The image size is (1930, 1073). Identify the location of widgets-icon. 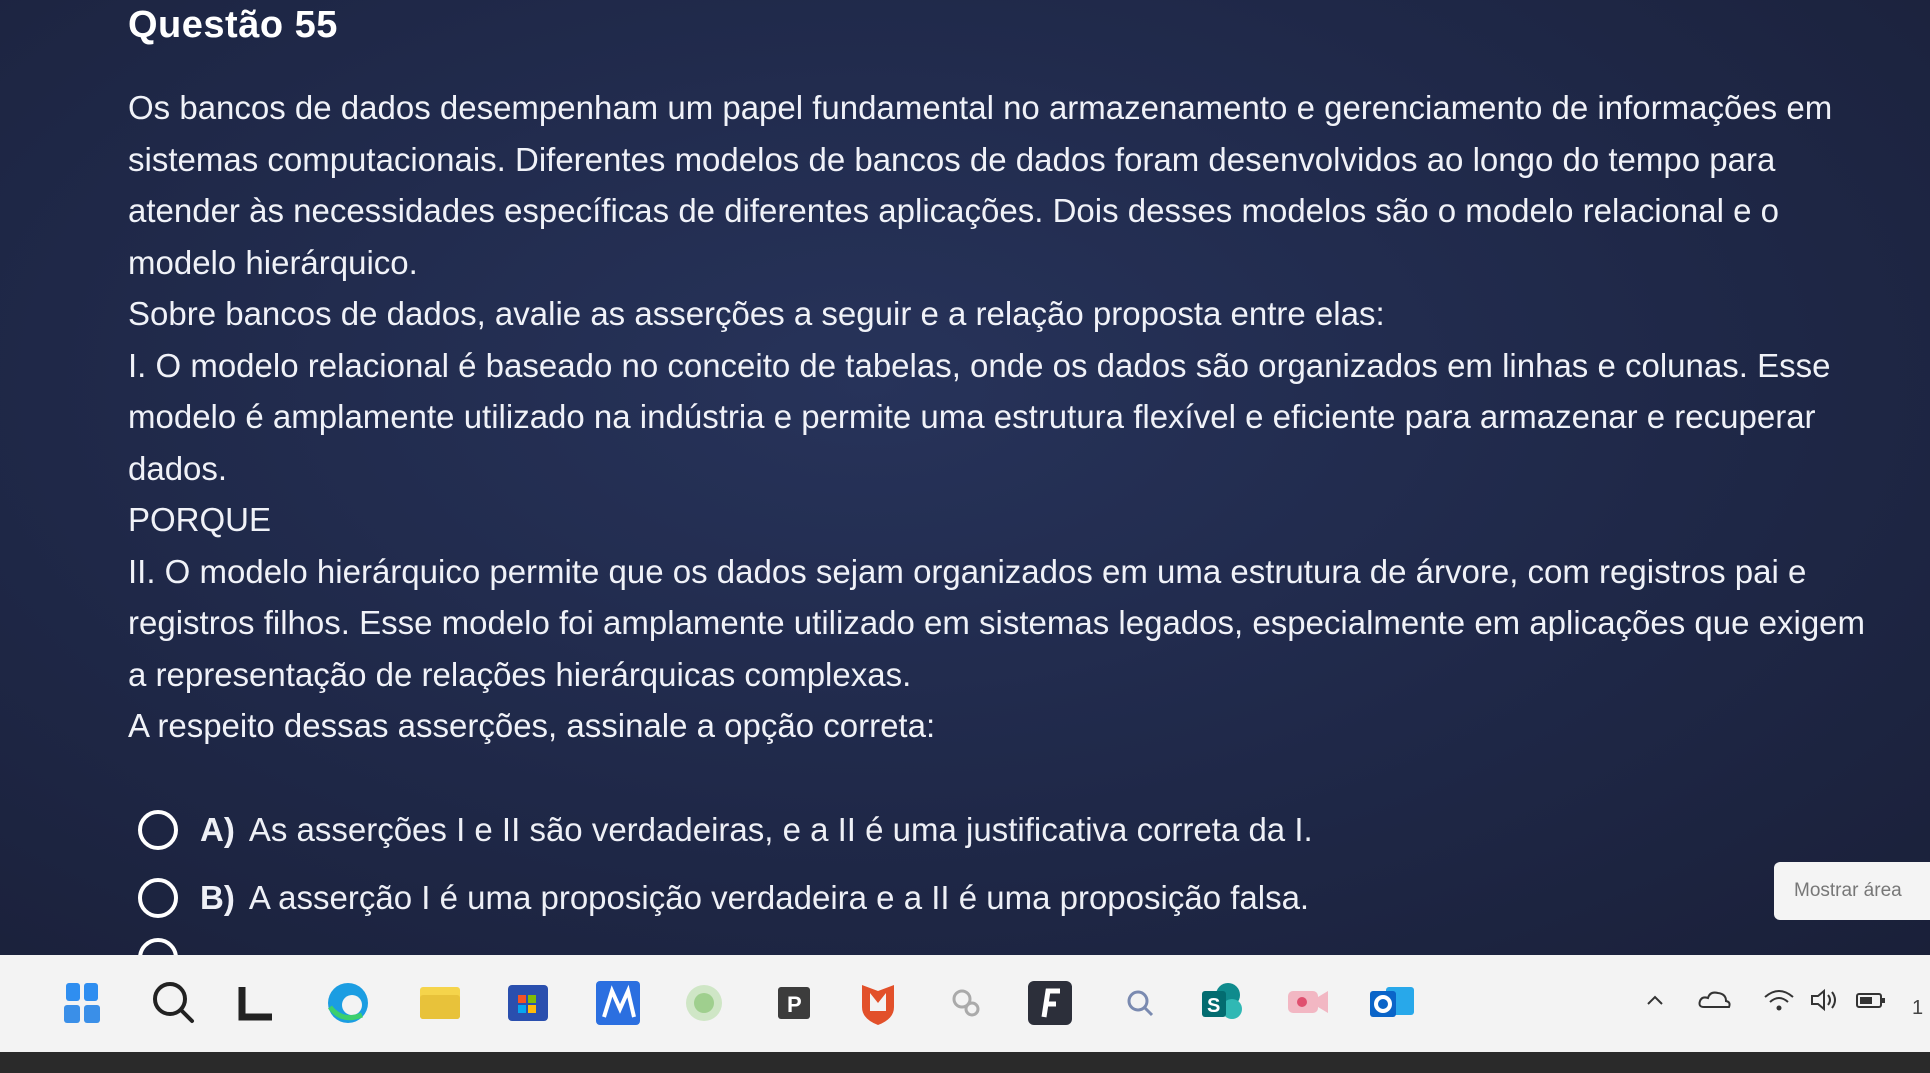
(84, 1003).